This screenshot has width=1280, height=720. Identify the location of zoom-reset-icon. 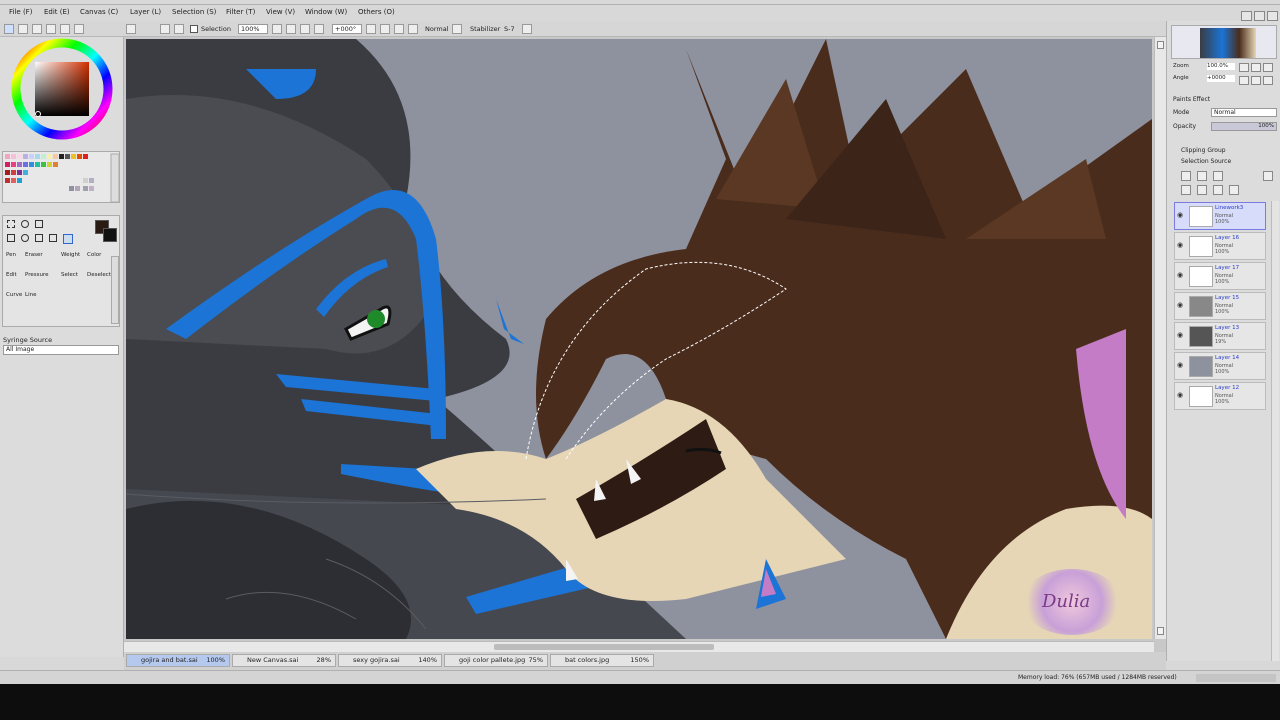
(319, 29).